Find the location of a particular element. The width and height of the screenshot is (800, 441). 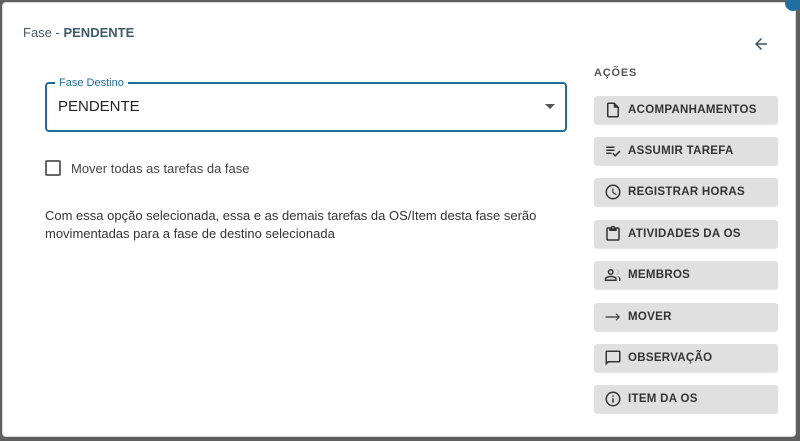

registrar-horas-button: REGISTRAR HORAS is located at coordinates (686, 192).